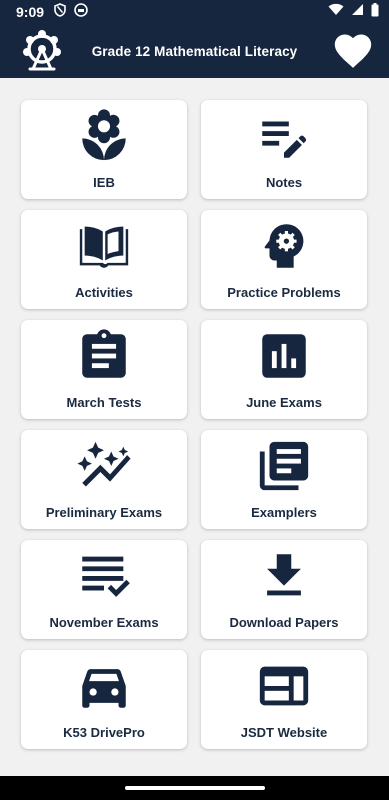  What do you see at coordinates (284, 512) in the screenshot?
I see `menu-card-label: Examplers` at bounding box center [284, 512].